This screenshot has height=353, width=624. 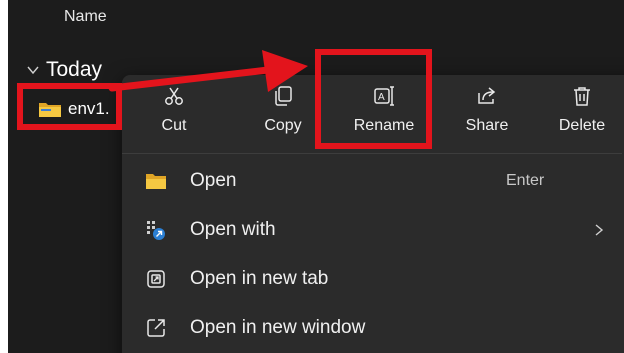 I want to click on menu-divider, so click(x=372, y=153).